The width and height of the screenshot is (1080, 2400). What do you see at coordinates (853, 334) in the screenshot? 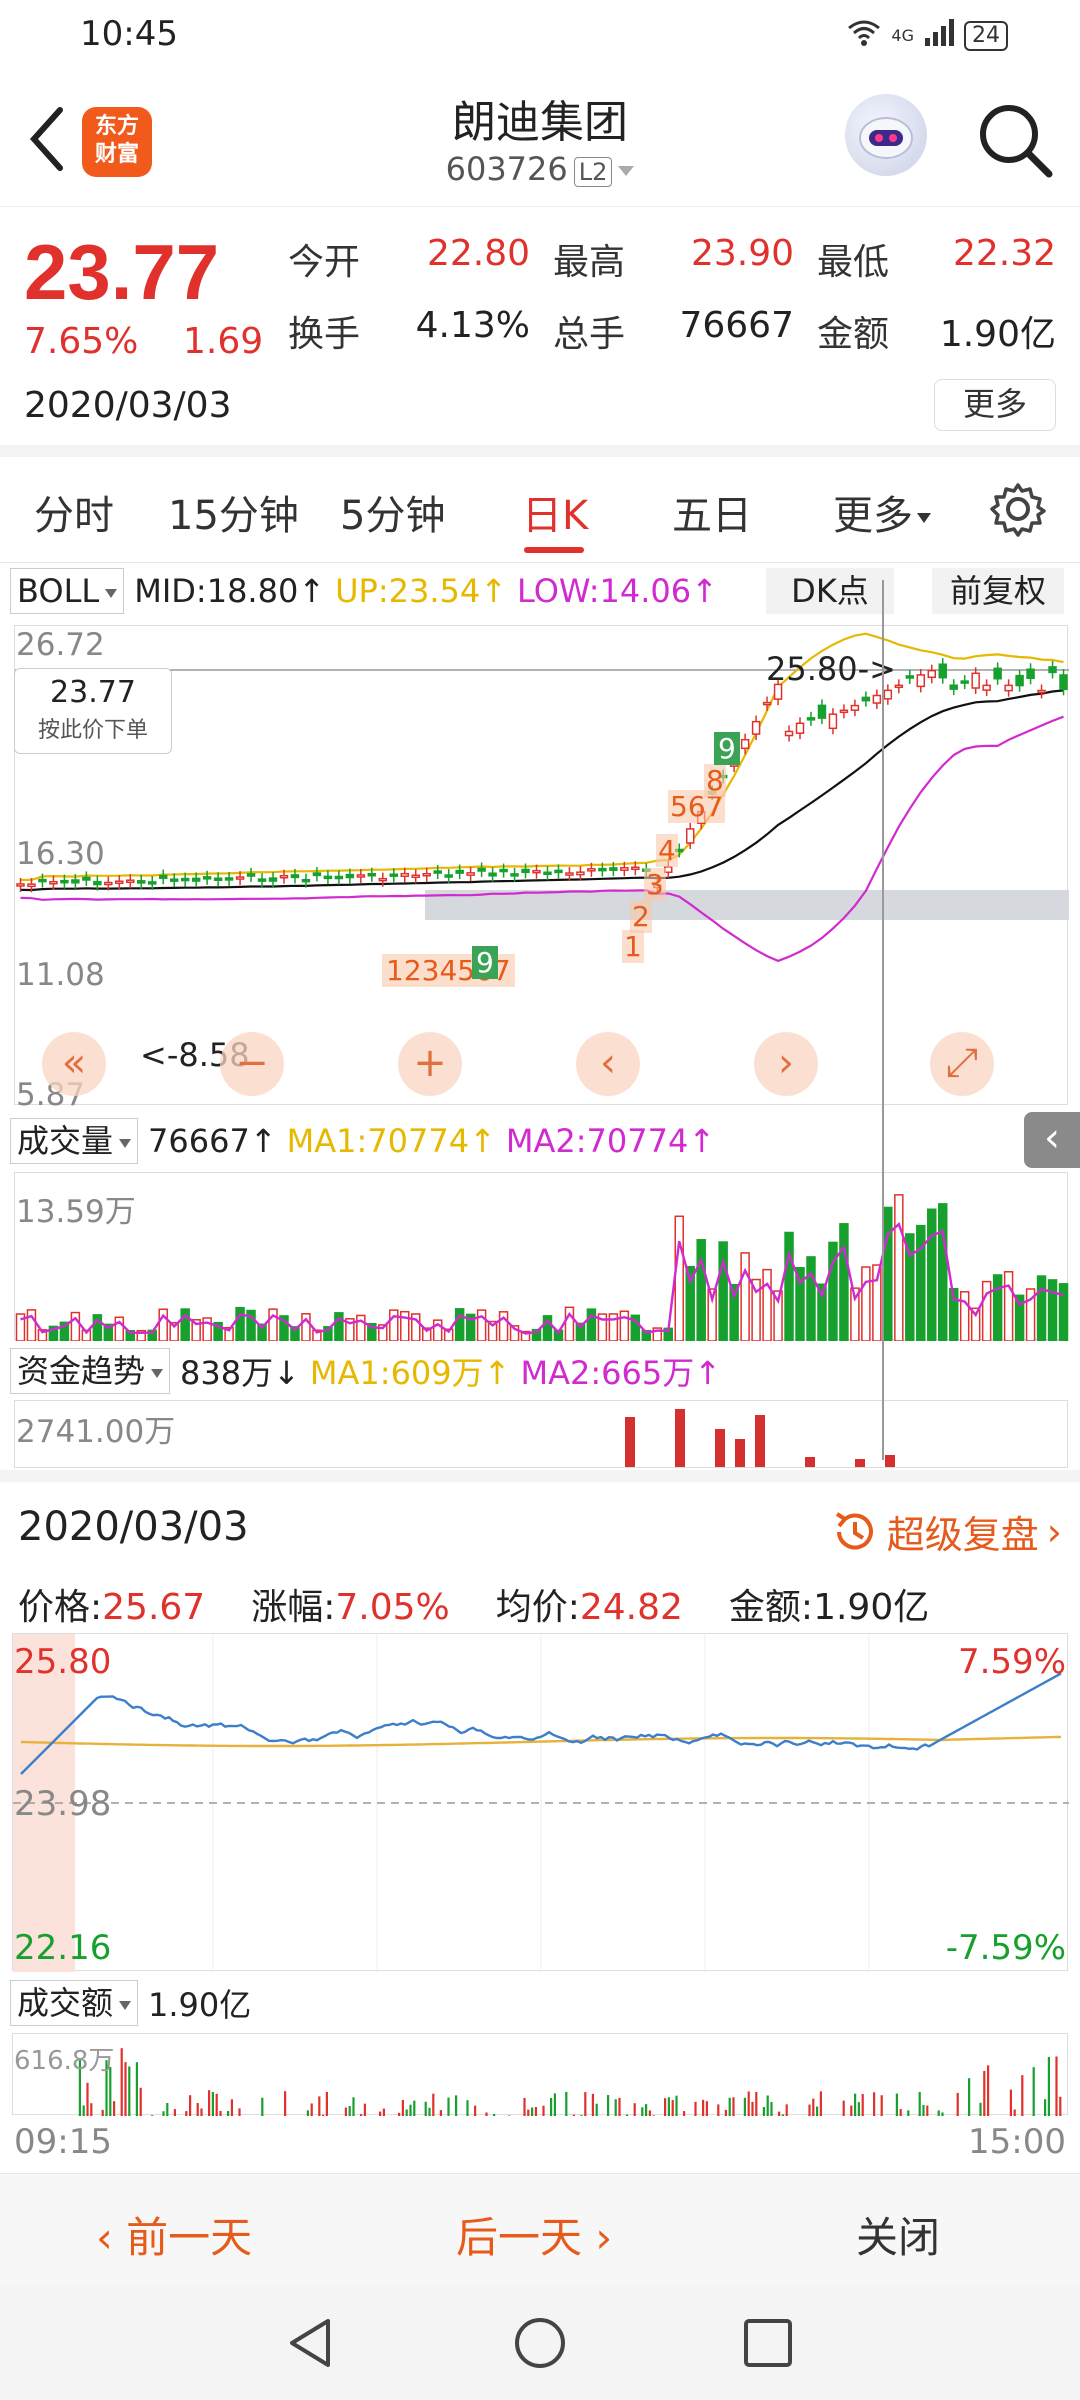
I see `amount-label: 金额` at bounding box center [853, 334].